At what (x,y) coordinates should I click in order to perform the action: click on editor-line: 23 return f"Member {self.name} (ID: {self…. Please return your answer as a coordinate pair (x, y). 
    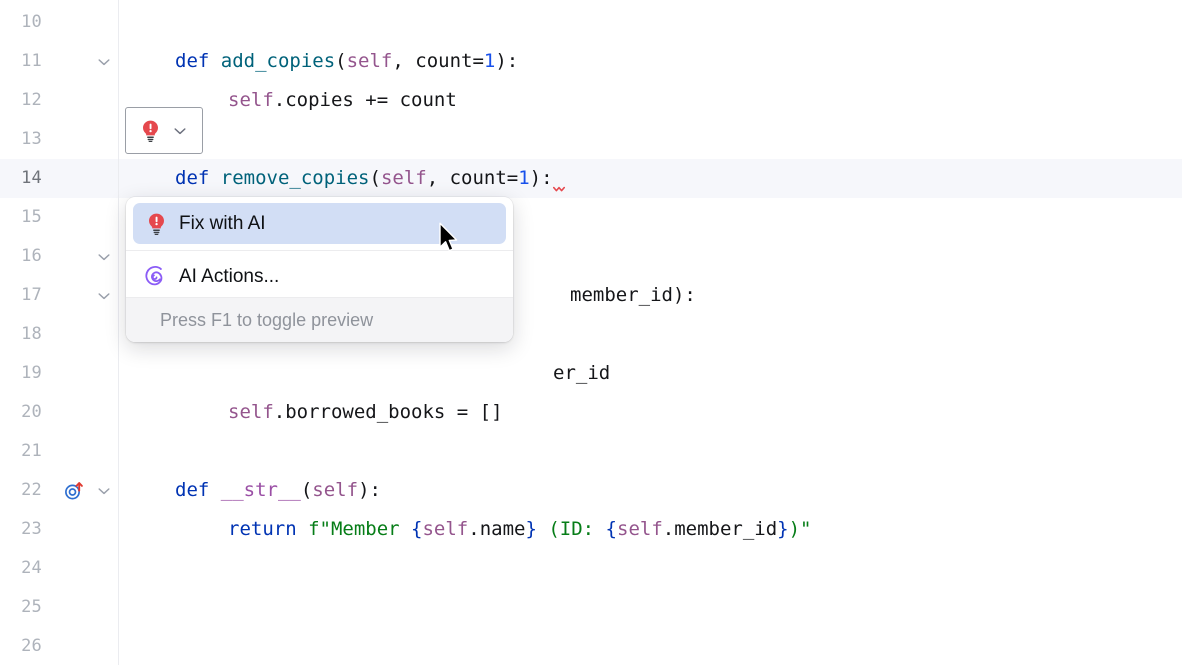
    Looking at the image, I should click on (591, 529).